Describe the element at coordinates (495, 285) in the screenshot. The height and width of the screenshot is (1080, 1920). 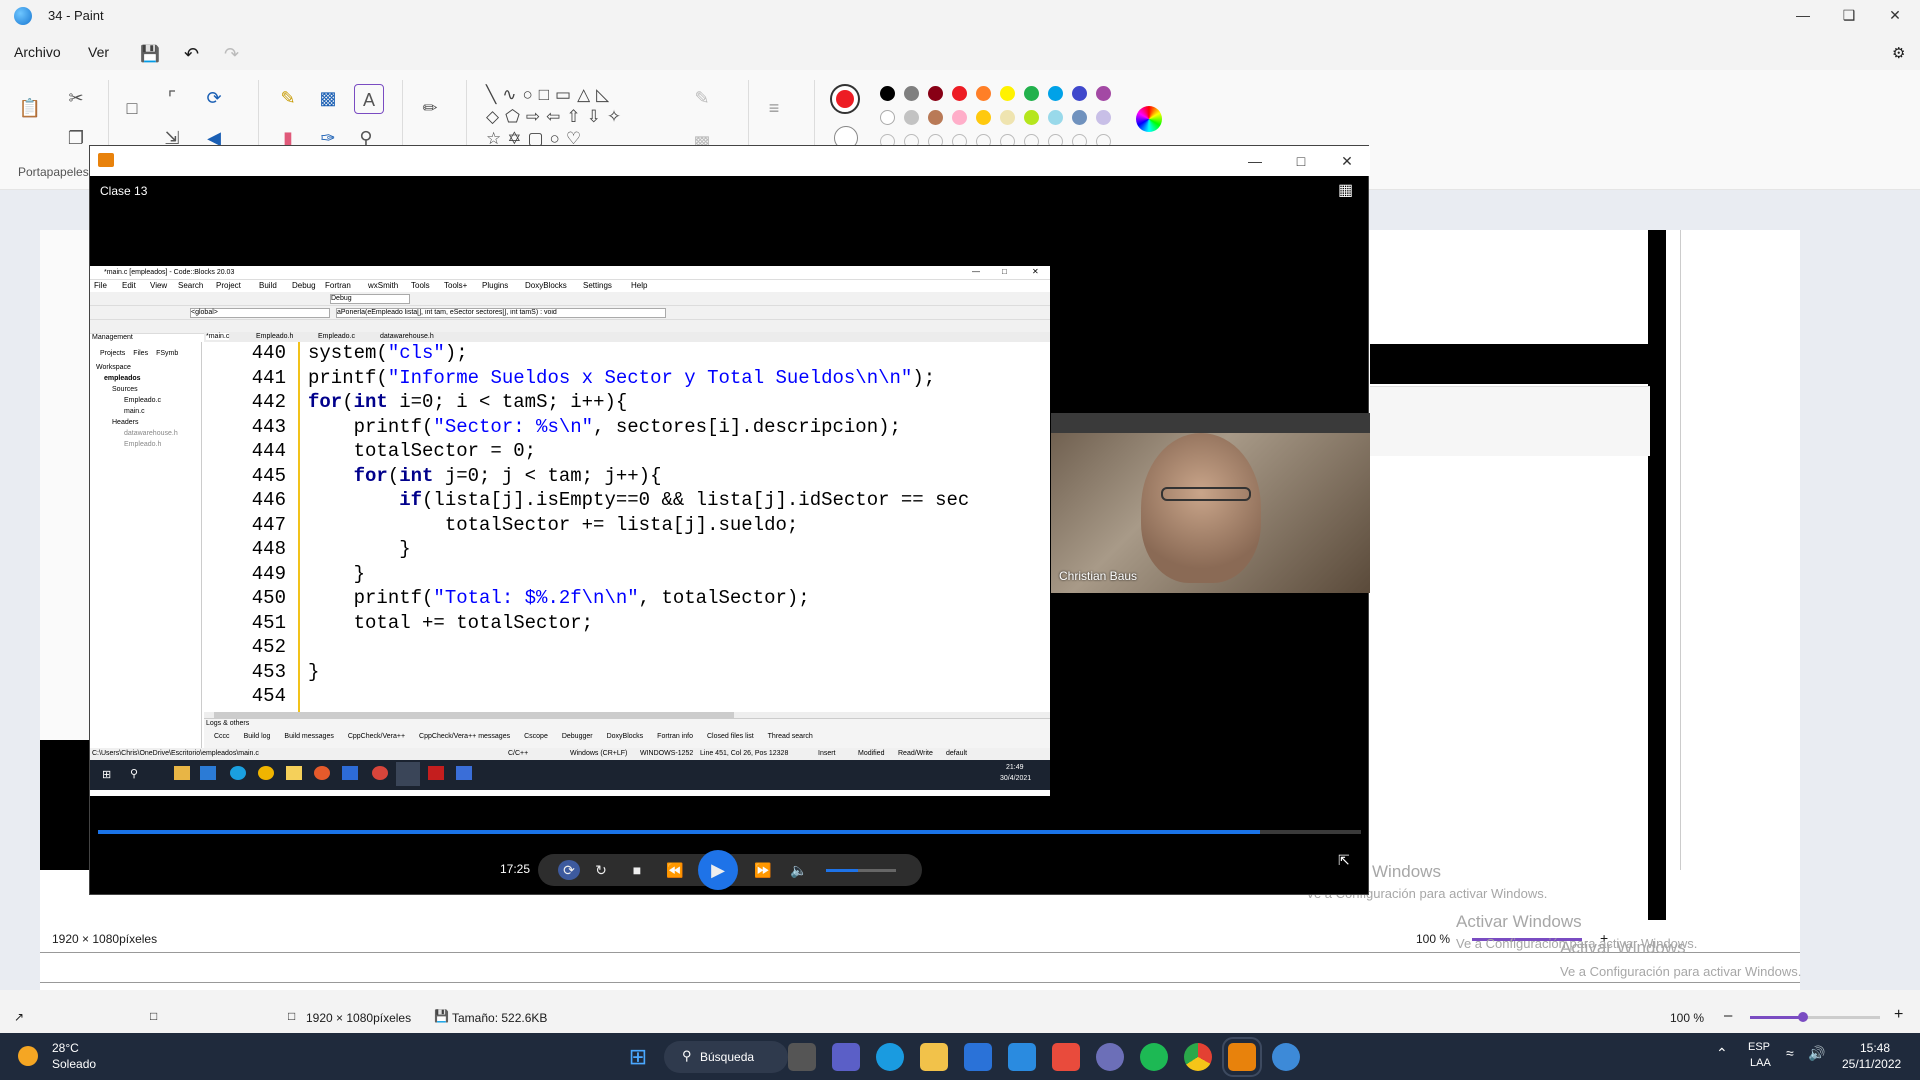
I see `cb-menu-item: Plugins` at that location.